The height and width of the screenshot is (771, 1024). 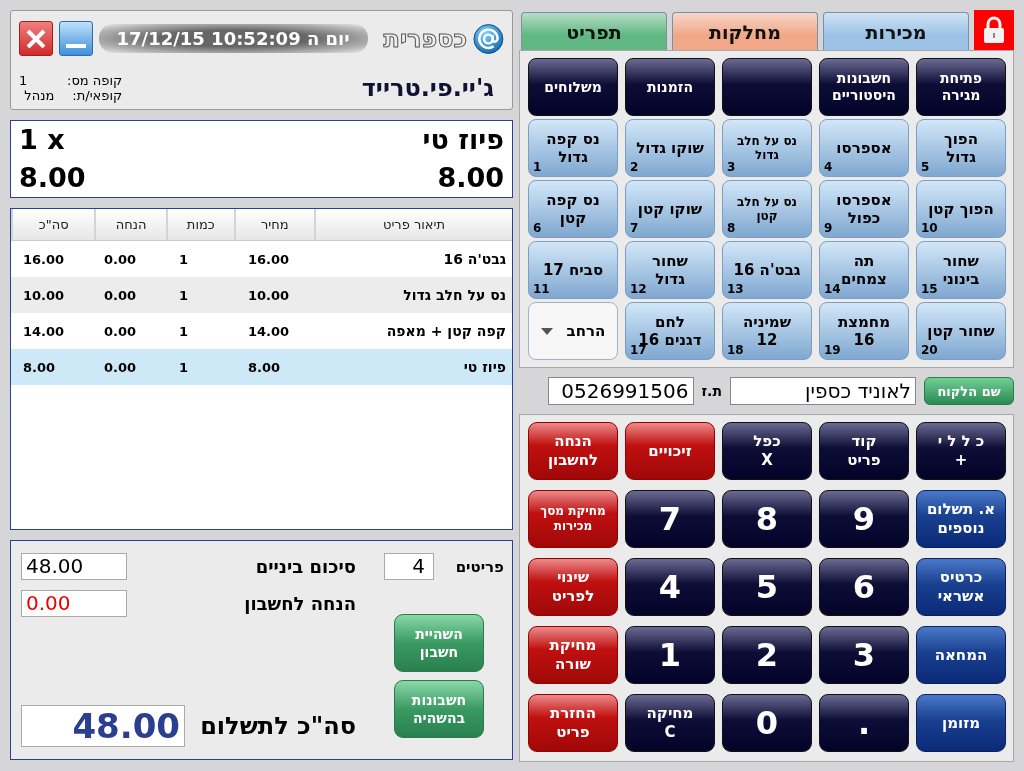 I want to click on keypad-button: א. תשלום נוספים, so click(x=961, y=519).